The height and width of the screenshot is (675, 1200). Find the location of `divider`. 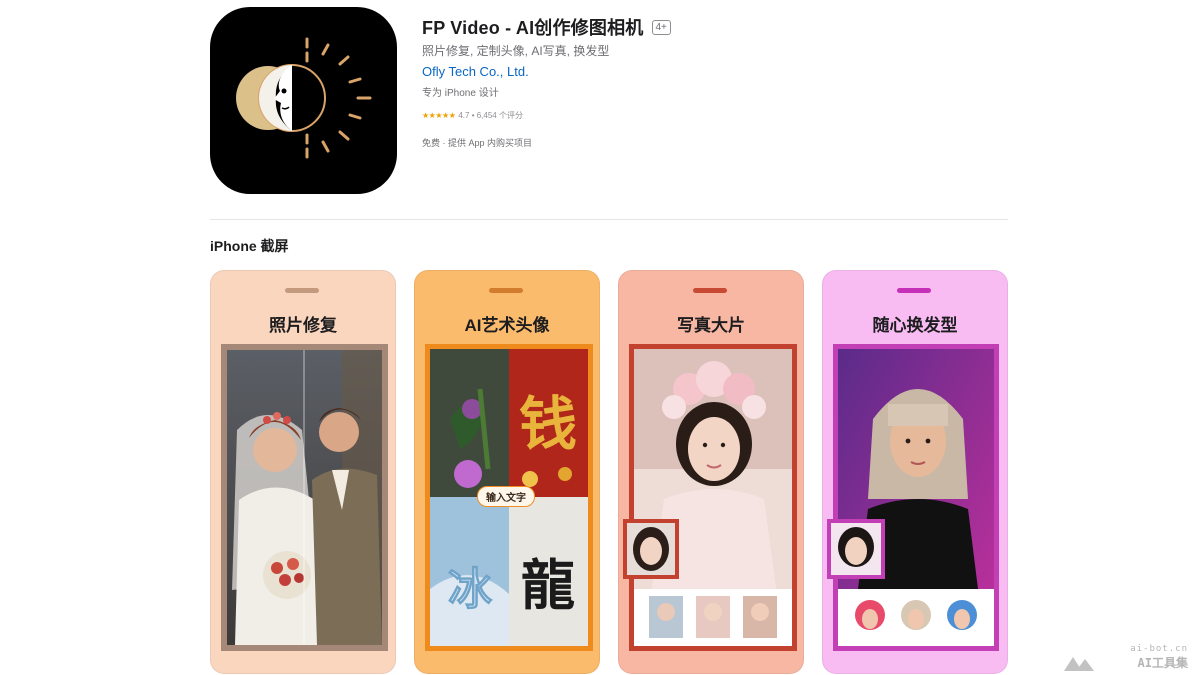

divider is located at coordinates (609, 219).